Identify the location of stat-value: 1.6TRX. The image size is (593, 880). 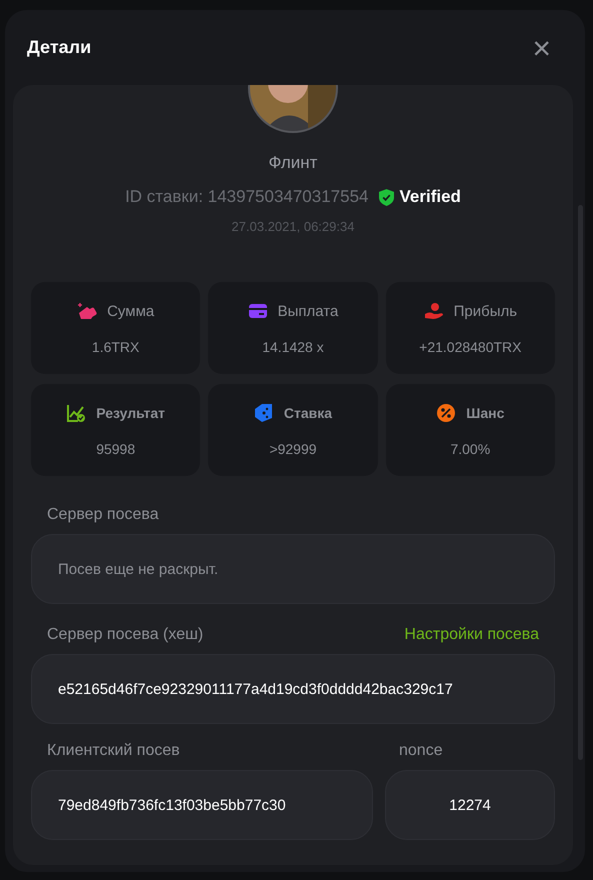
(116, 347).